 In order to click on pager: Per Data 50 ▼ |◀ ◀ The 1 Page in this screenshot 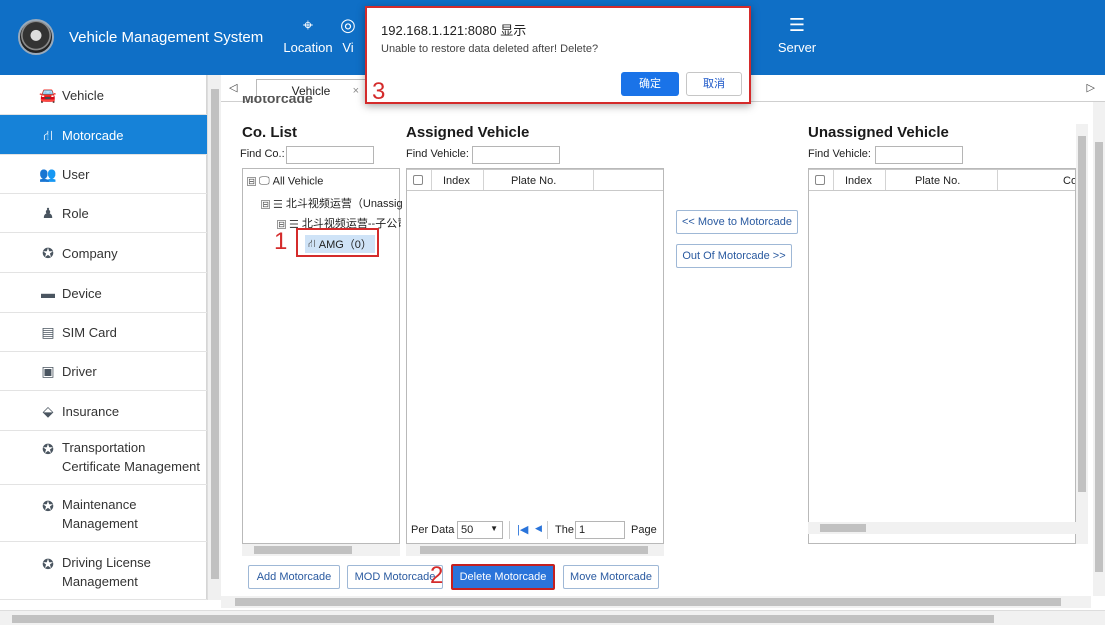, I will do `click(535, 531)`.